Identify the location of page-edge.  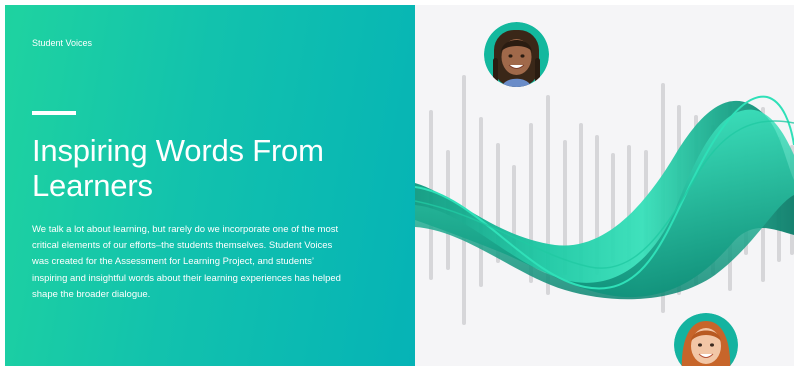
(796, 185).